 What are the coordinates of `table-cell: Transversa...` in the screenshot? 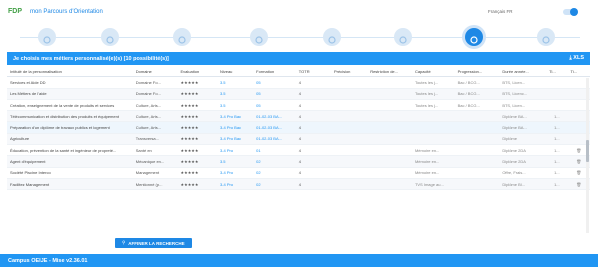 It's located at (155, 139).